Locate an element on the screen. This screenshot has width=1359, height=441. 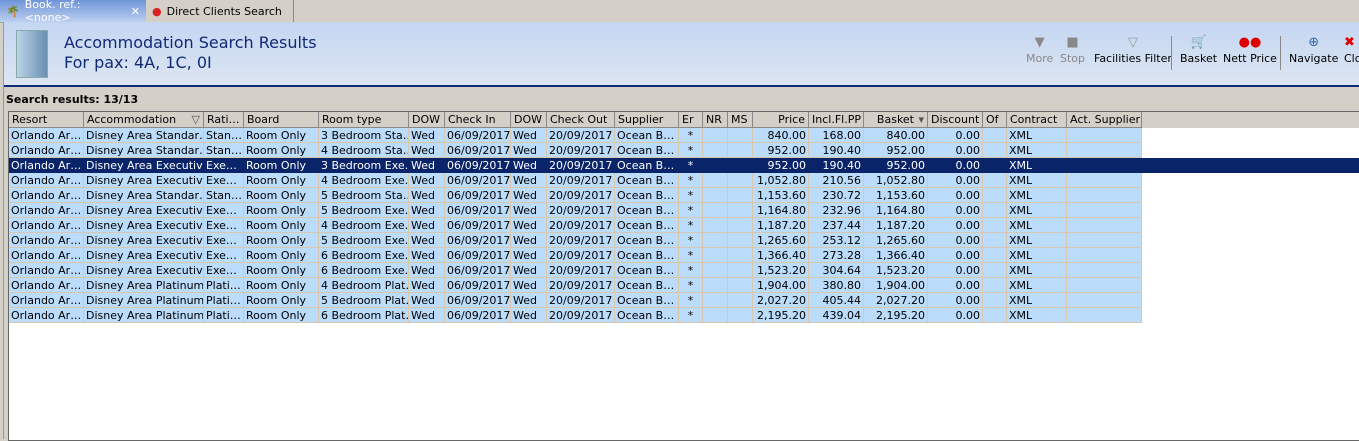
column-header: Supplier is located at coordinates (647, 120).